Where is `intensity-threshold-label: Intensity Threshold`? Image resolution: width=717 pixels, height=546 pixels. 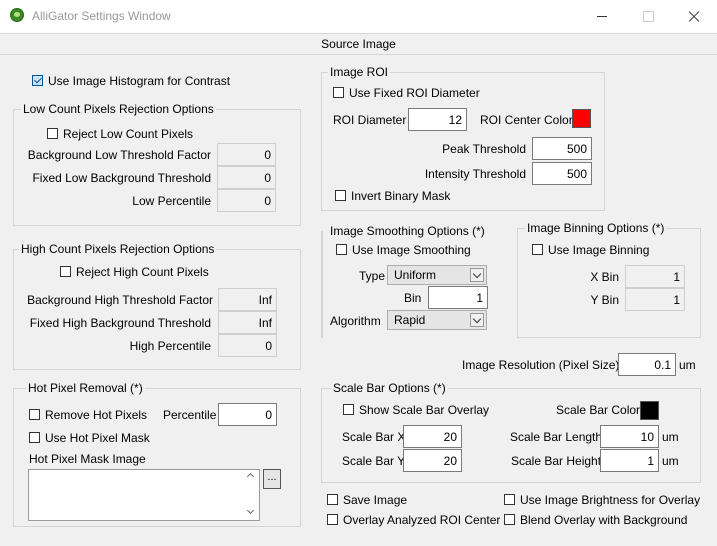 intensity-threshold-label: Intensity Threshold is located at coordinates (475, 174).